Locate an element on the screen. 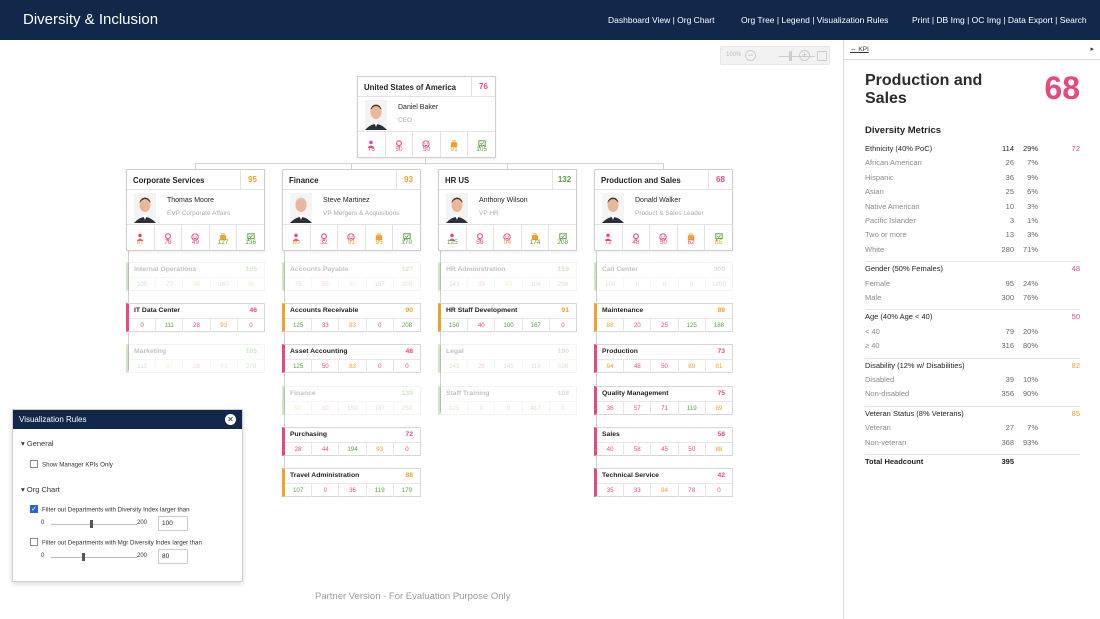  zoom-slider-thumb is located at coordinates (790, 56).